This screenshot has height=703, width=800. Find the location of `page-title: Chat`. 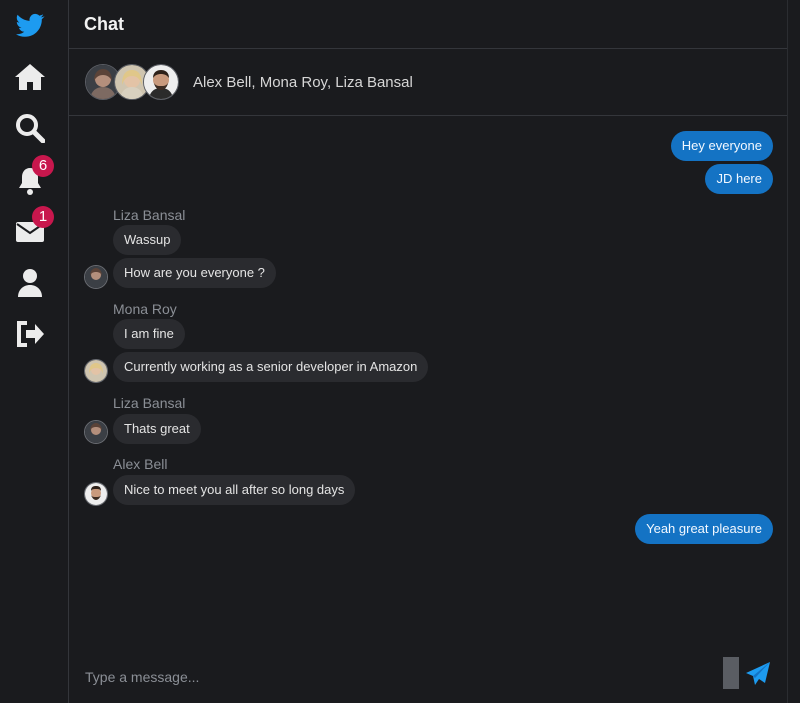

page-title: Chat is located at coordinates (104, 23).